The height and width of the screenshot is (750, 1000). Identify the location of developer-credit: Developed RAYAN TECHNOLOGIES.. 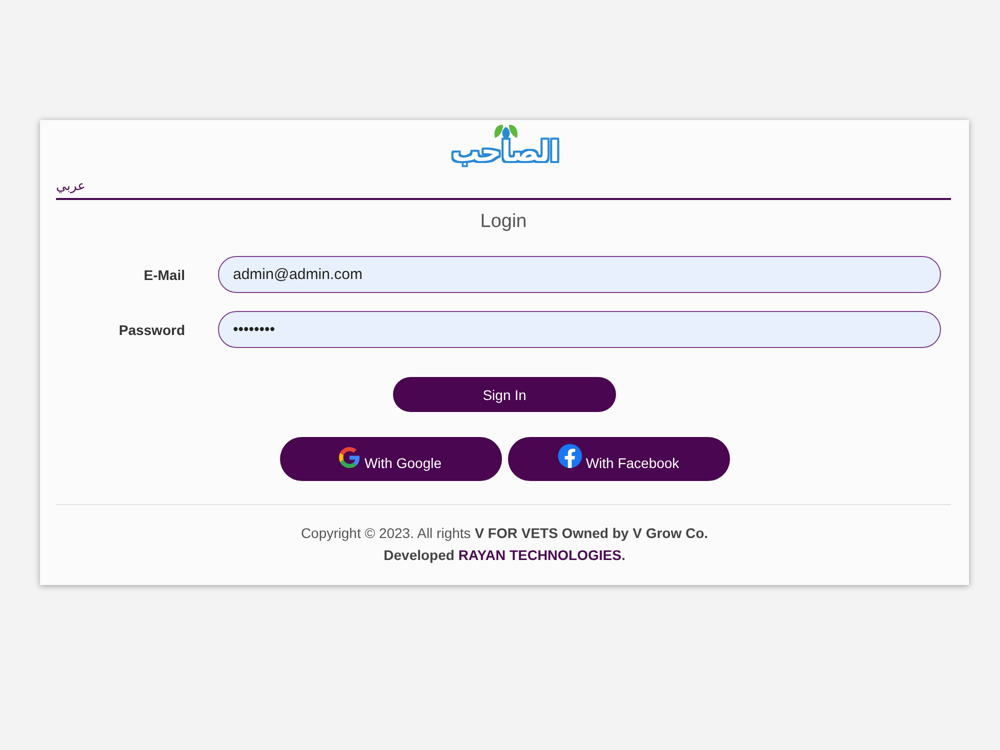
(504, 555).